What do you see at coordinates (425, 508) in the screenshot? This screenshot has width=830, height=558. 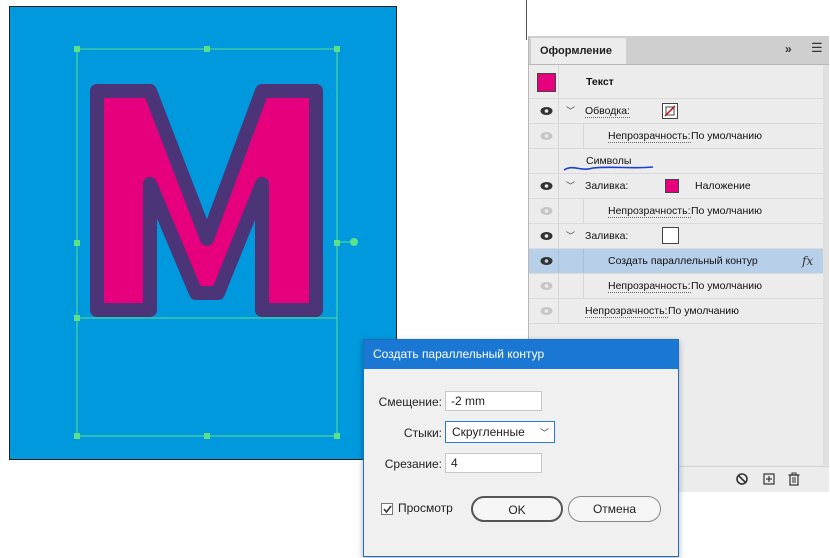 I see `preview-label: Просмотр` at bounding box center [425, 508].